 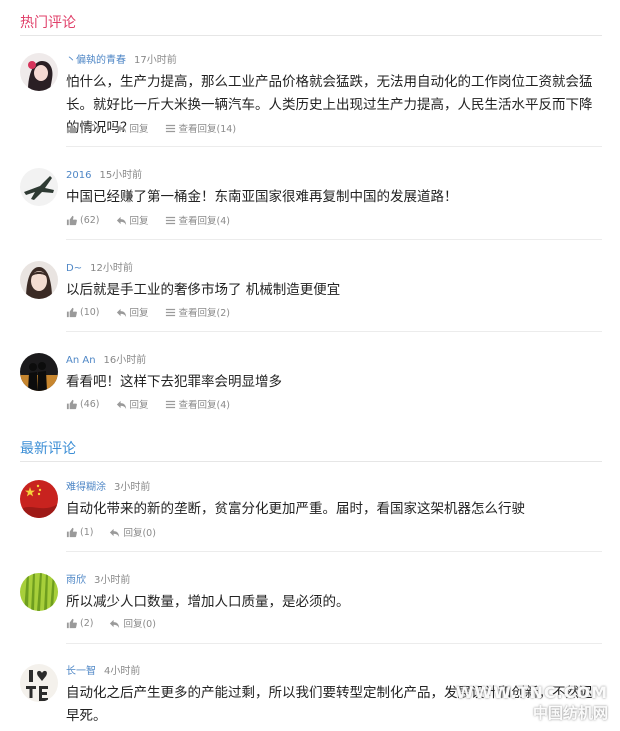 I want to click on comment-meta: 丶偏執的青春 17小时前, so click(x=121, y=58).